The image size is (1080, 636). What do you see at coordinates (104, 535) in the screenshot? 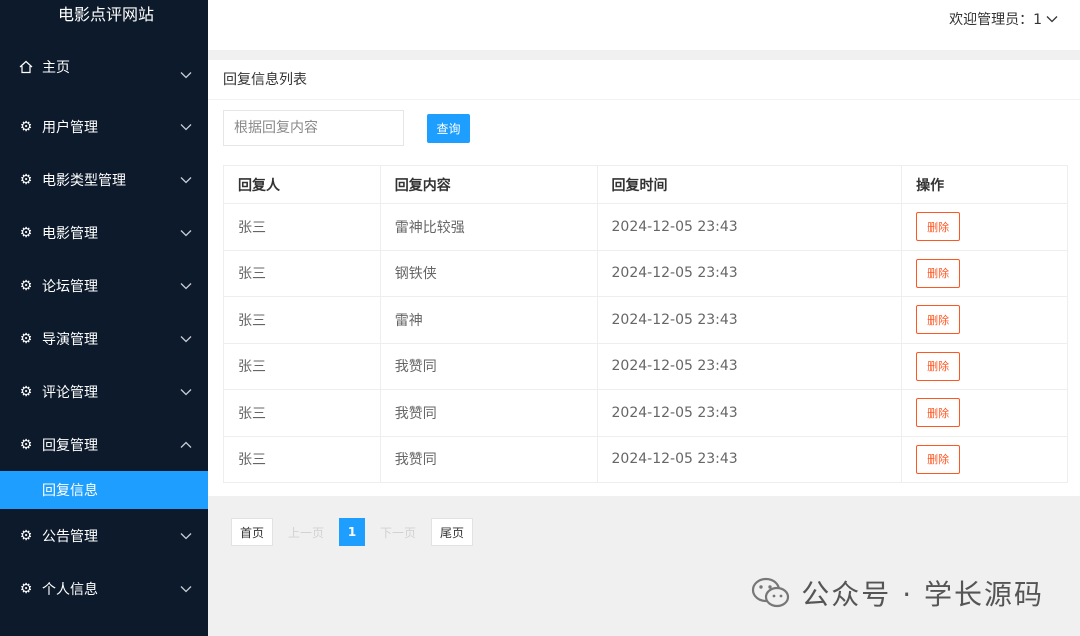
I see `sidebar-item-announcements: ⚙ 公告管理` at bounding box center [104, 535].